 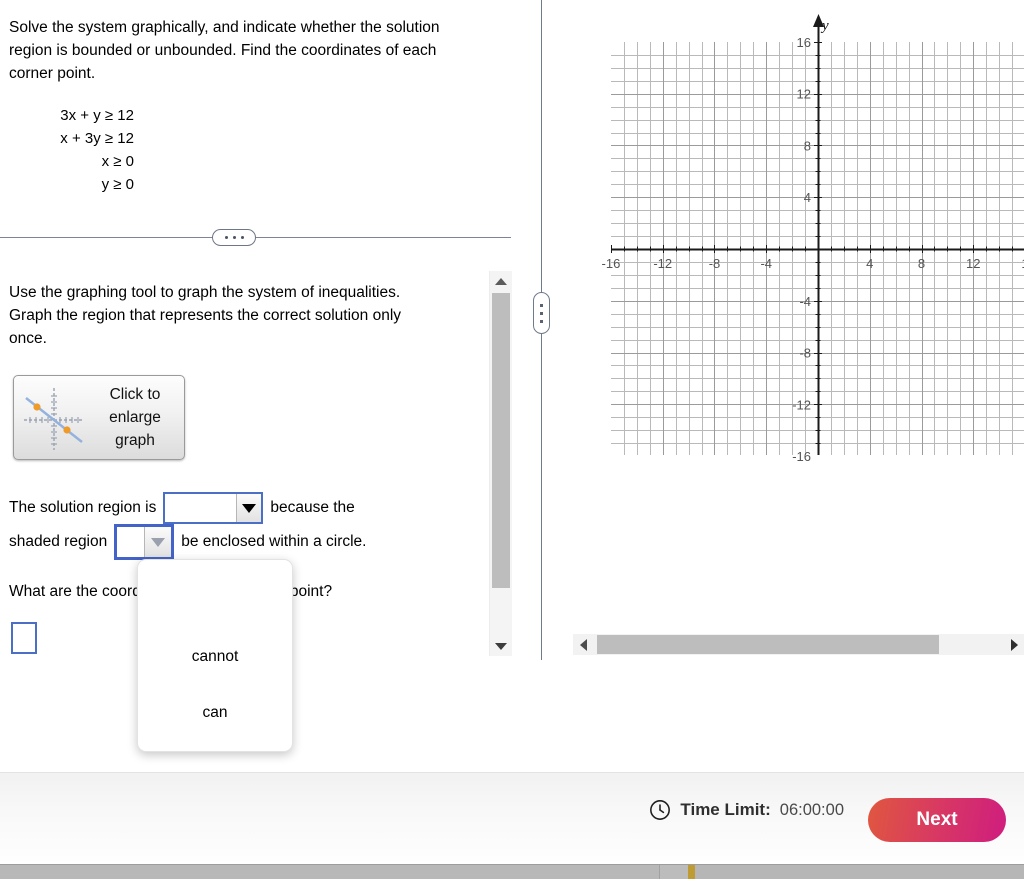 What do you see at coordinates (937, 820) in the screenshot?
I see `next-button: Next` at bounding box center [937, 820].